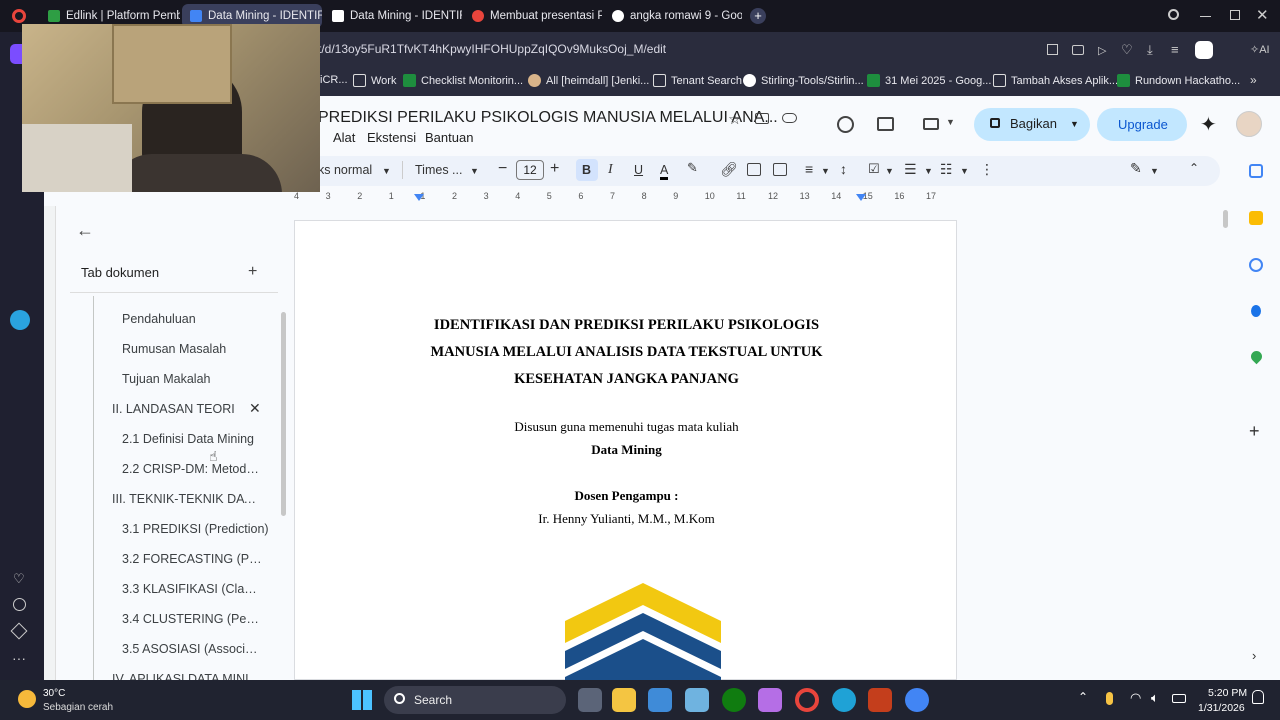 Image resolution: width=1280 pixels, height=720 pixels. Describe the element at coordinates (1208, 124) in the screenshot. I see `gemini-icon: ✦` at that location.